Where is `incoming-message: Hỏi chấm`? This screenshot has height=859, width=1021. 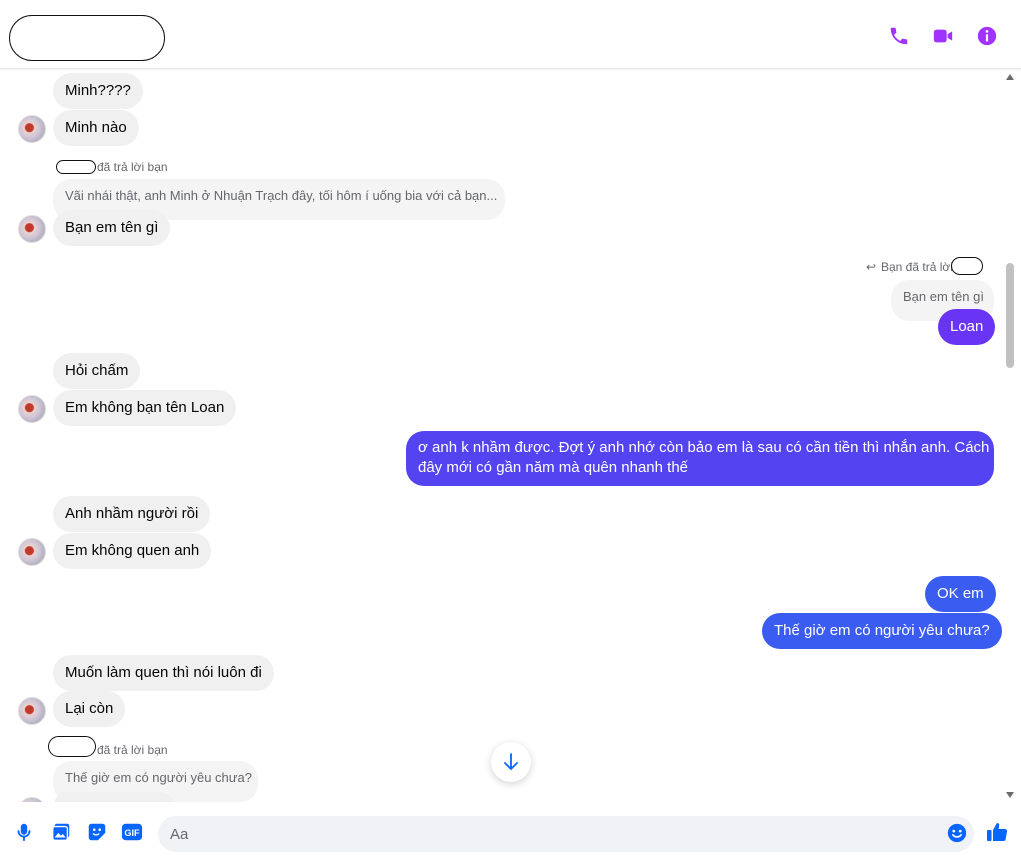
incoming-message: Hỏi chấm is located at coordinates (97, 371).